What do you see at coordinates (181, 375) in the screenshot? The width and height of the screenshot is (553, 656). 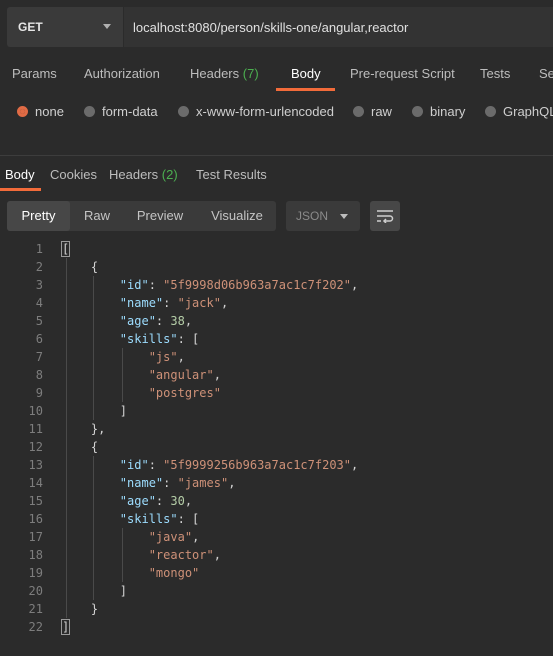 I see `json-string: "angular"` at bounding box center [181, 375].